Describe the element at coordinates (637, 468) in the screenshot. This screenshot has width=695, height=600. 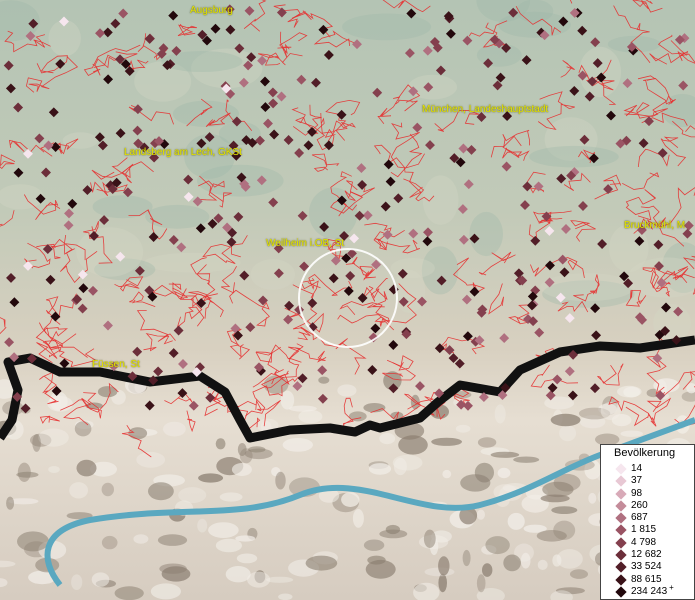
I see `legend-value: 14` at that location.